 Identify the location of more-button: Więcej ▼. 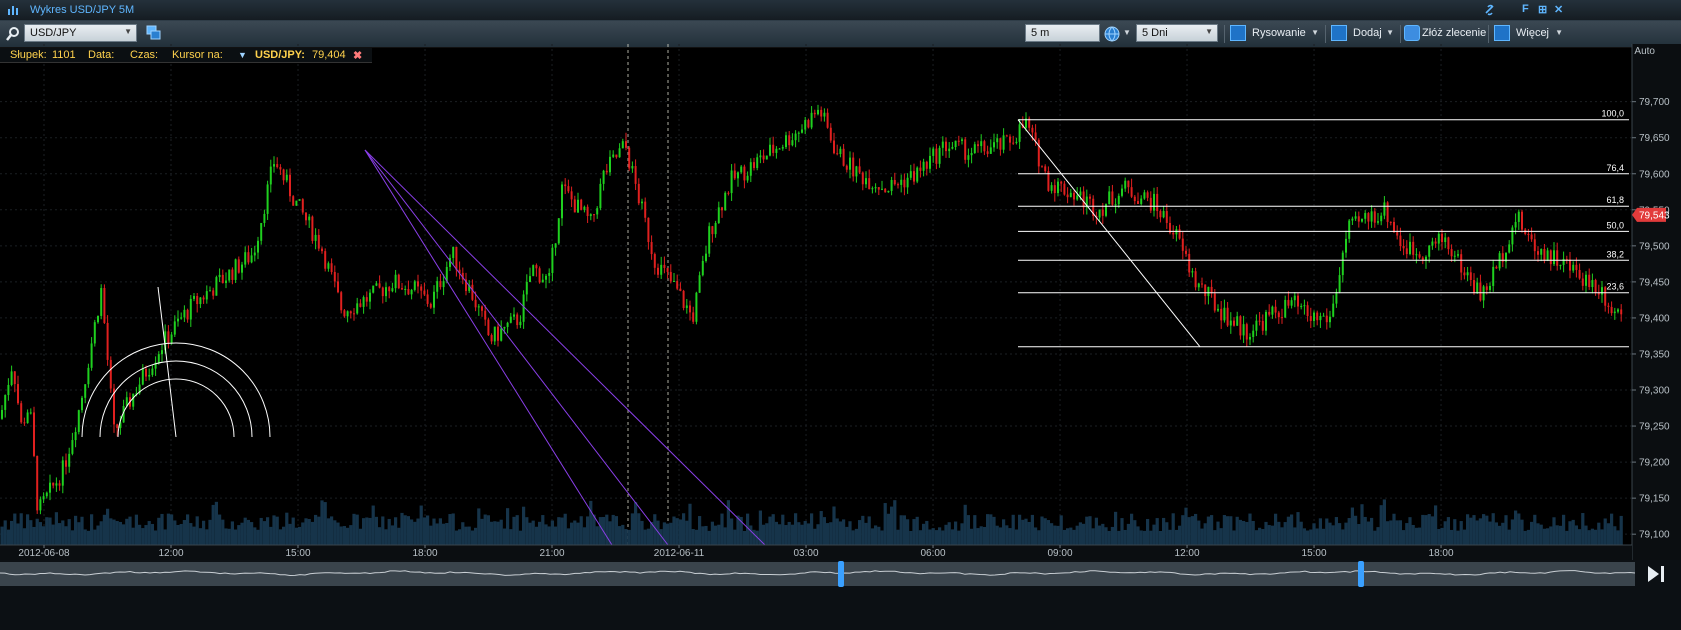
(1529, 34).